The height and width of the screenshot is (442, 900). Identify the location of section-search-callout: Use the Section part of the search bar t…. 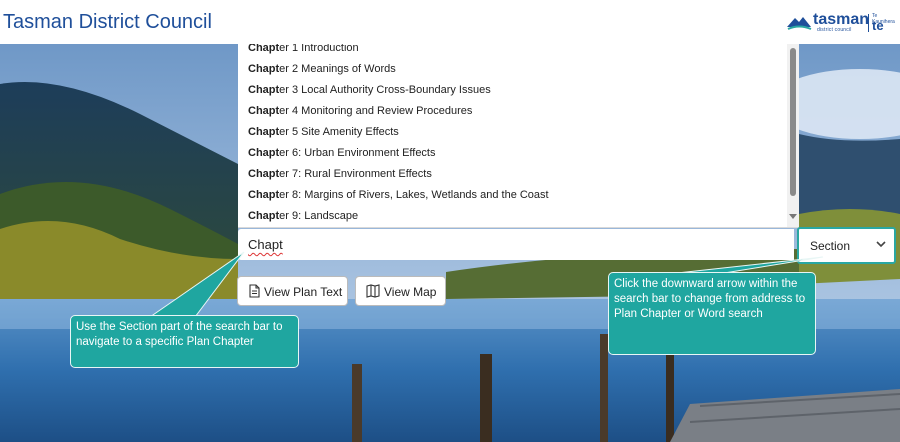
(184, 341).